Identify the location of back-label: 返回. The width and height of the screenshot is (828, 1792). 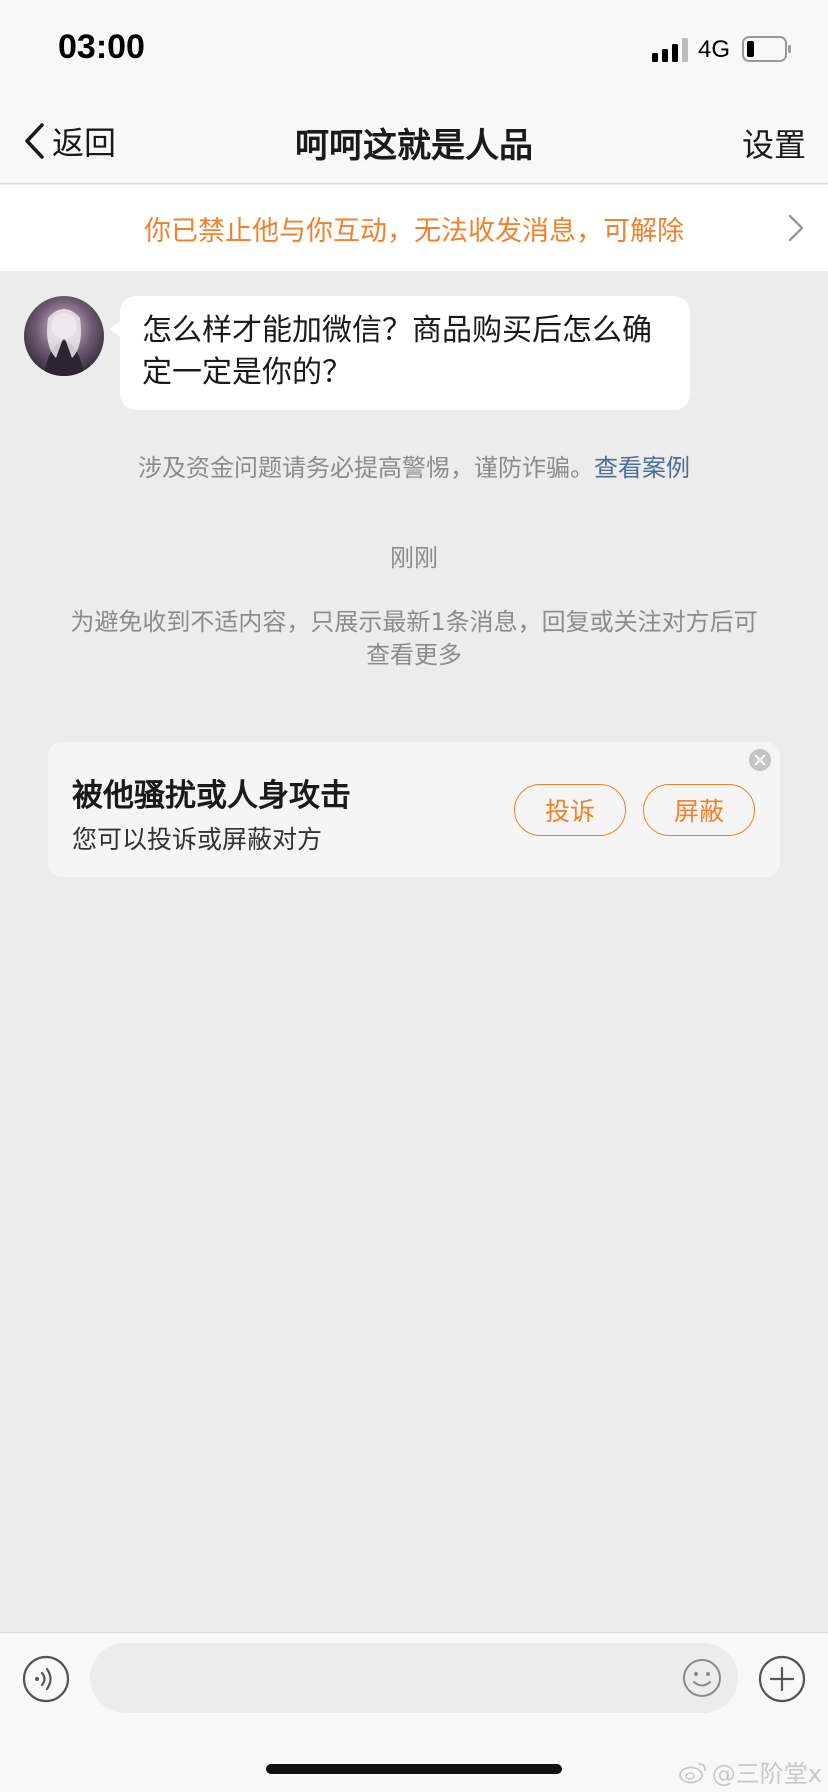
(84, 143).